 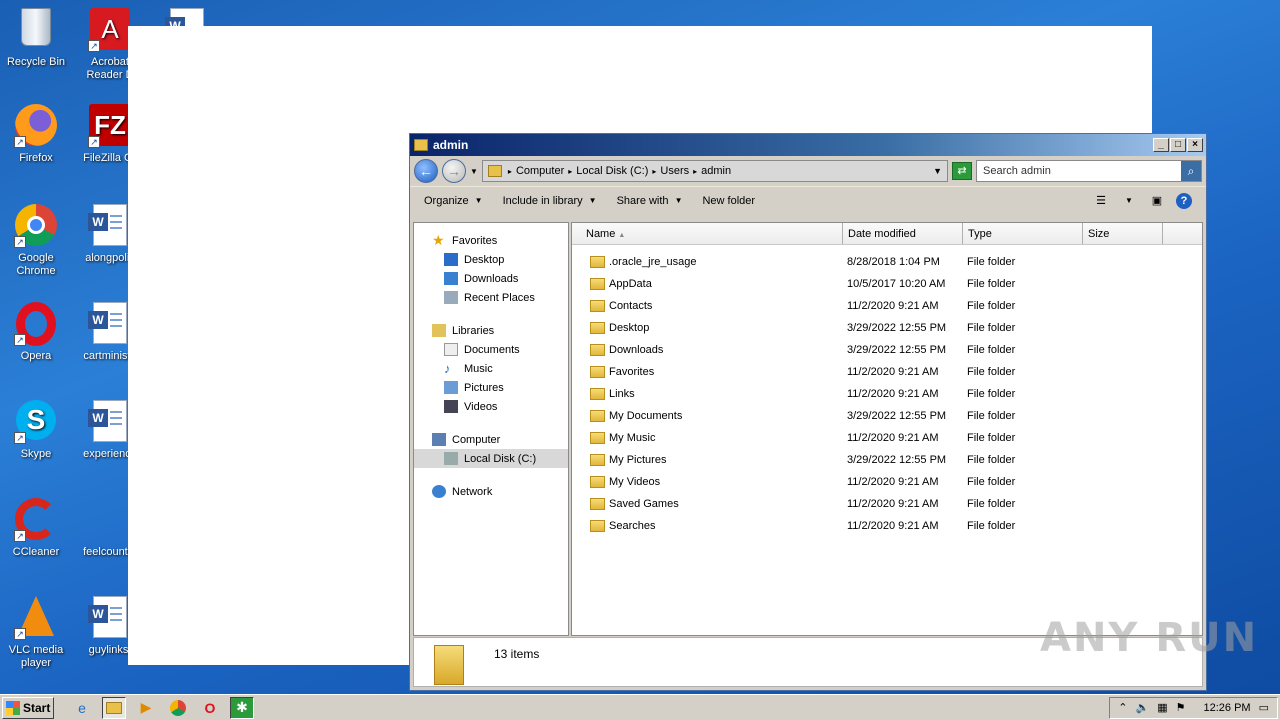 What do you see at coordinates (454, 171) in the screenshot?
I see `forward-button: →` at bounding box center [454, 171].